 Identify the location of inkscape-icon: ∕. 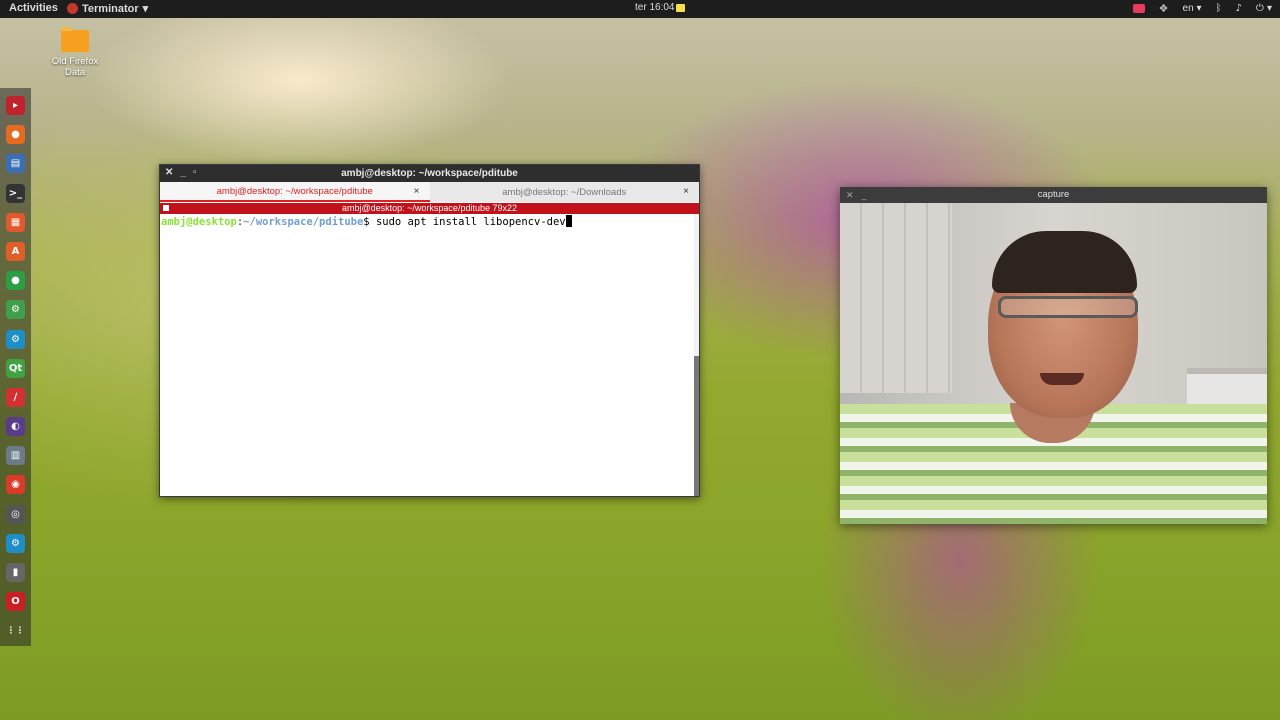
(15, 397).